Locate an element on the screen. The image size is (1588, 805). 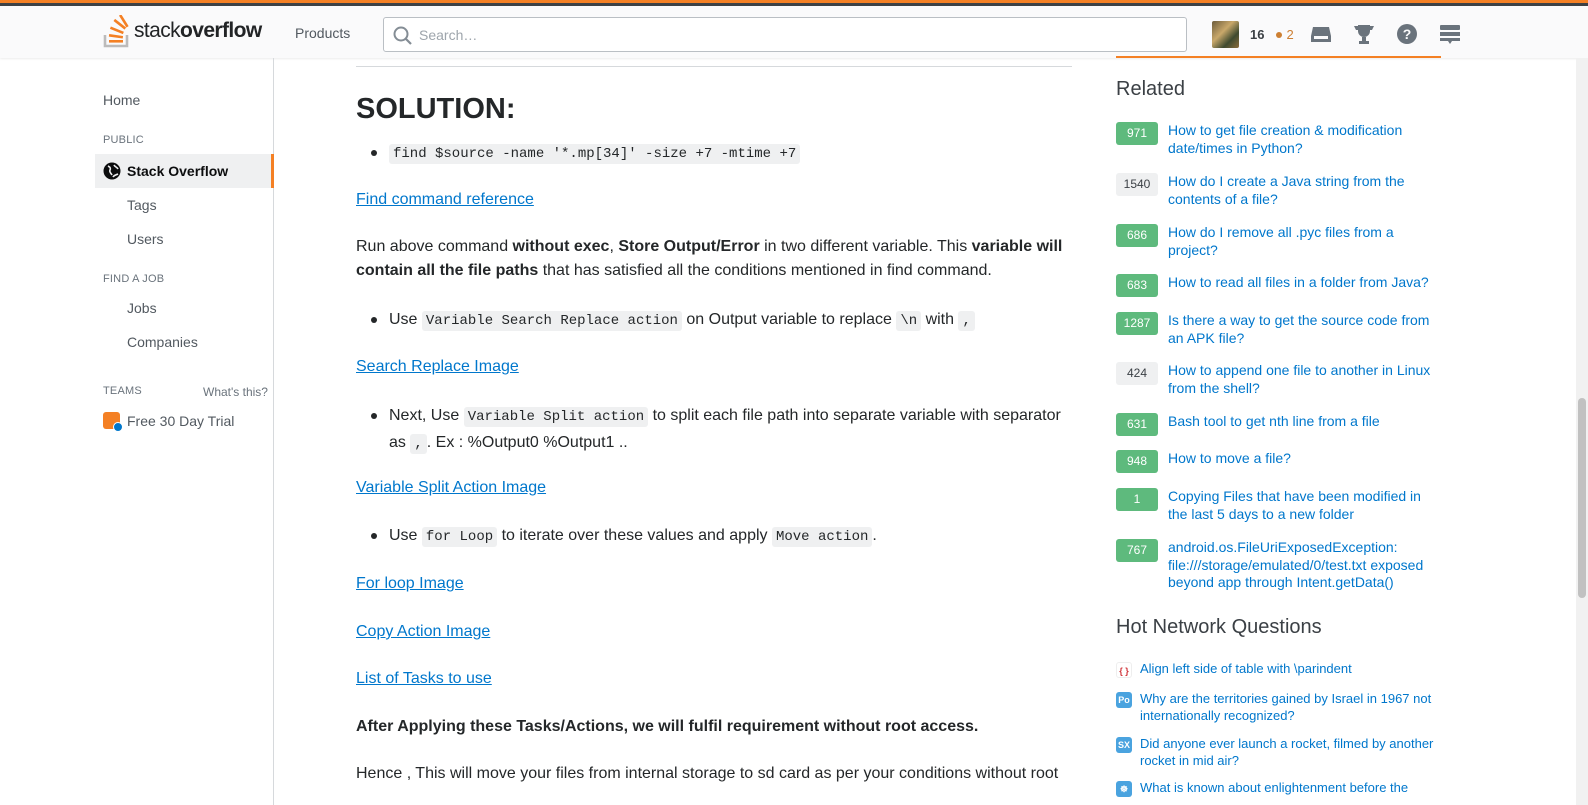
tex-icon: { } is located at coordinates (1124, 670).